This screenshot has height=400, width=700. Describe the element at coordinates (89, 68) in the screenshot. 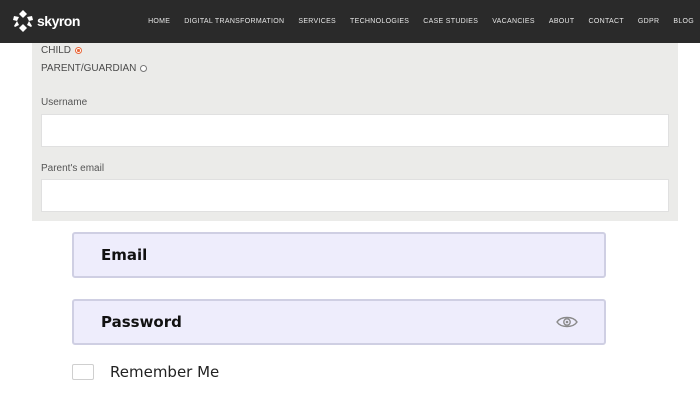

I see `radio-parent-label: PARENT/GUARDIAN` at that location.